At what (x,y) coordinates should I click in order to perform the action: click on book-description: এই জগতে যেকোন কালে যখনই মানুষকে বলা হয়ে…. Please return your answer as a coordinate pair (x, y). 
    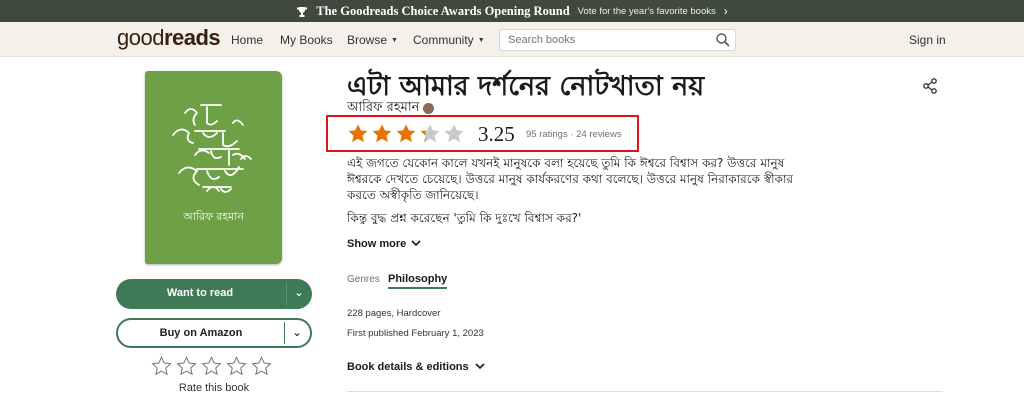
    Looking at the image, I should click on (570, 179).